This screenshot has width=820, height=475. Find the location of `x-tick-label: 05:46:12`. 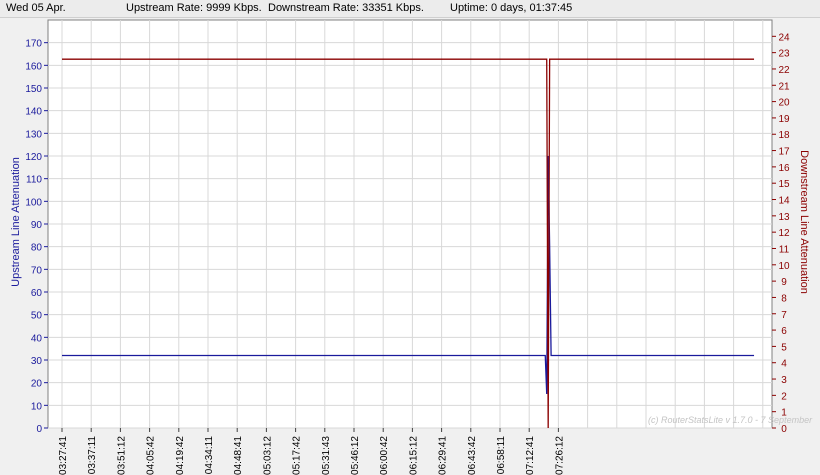

x-tick-label: 05:46:12 is located at coordinates (355, 455).